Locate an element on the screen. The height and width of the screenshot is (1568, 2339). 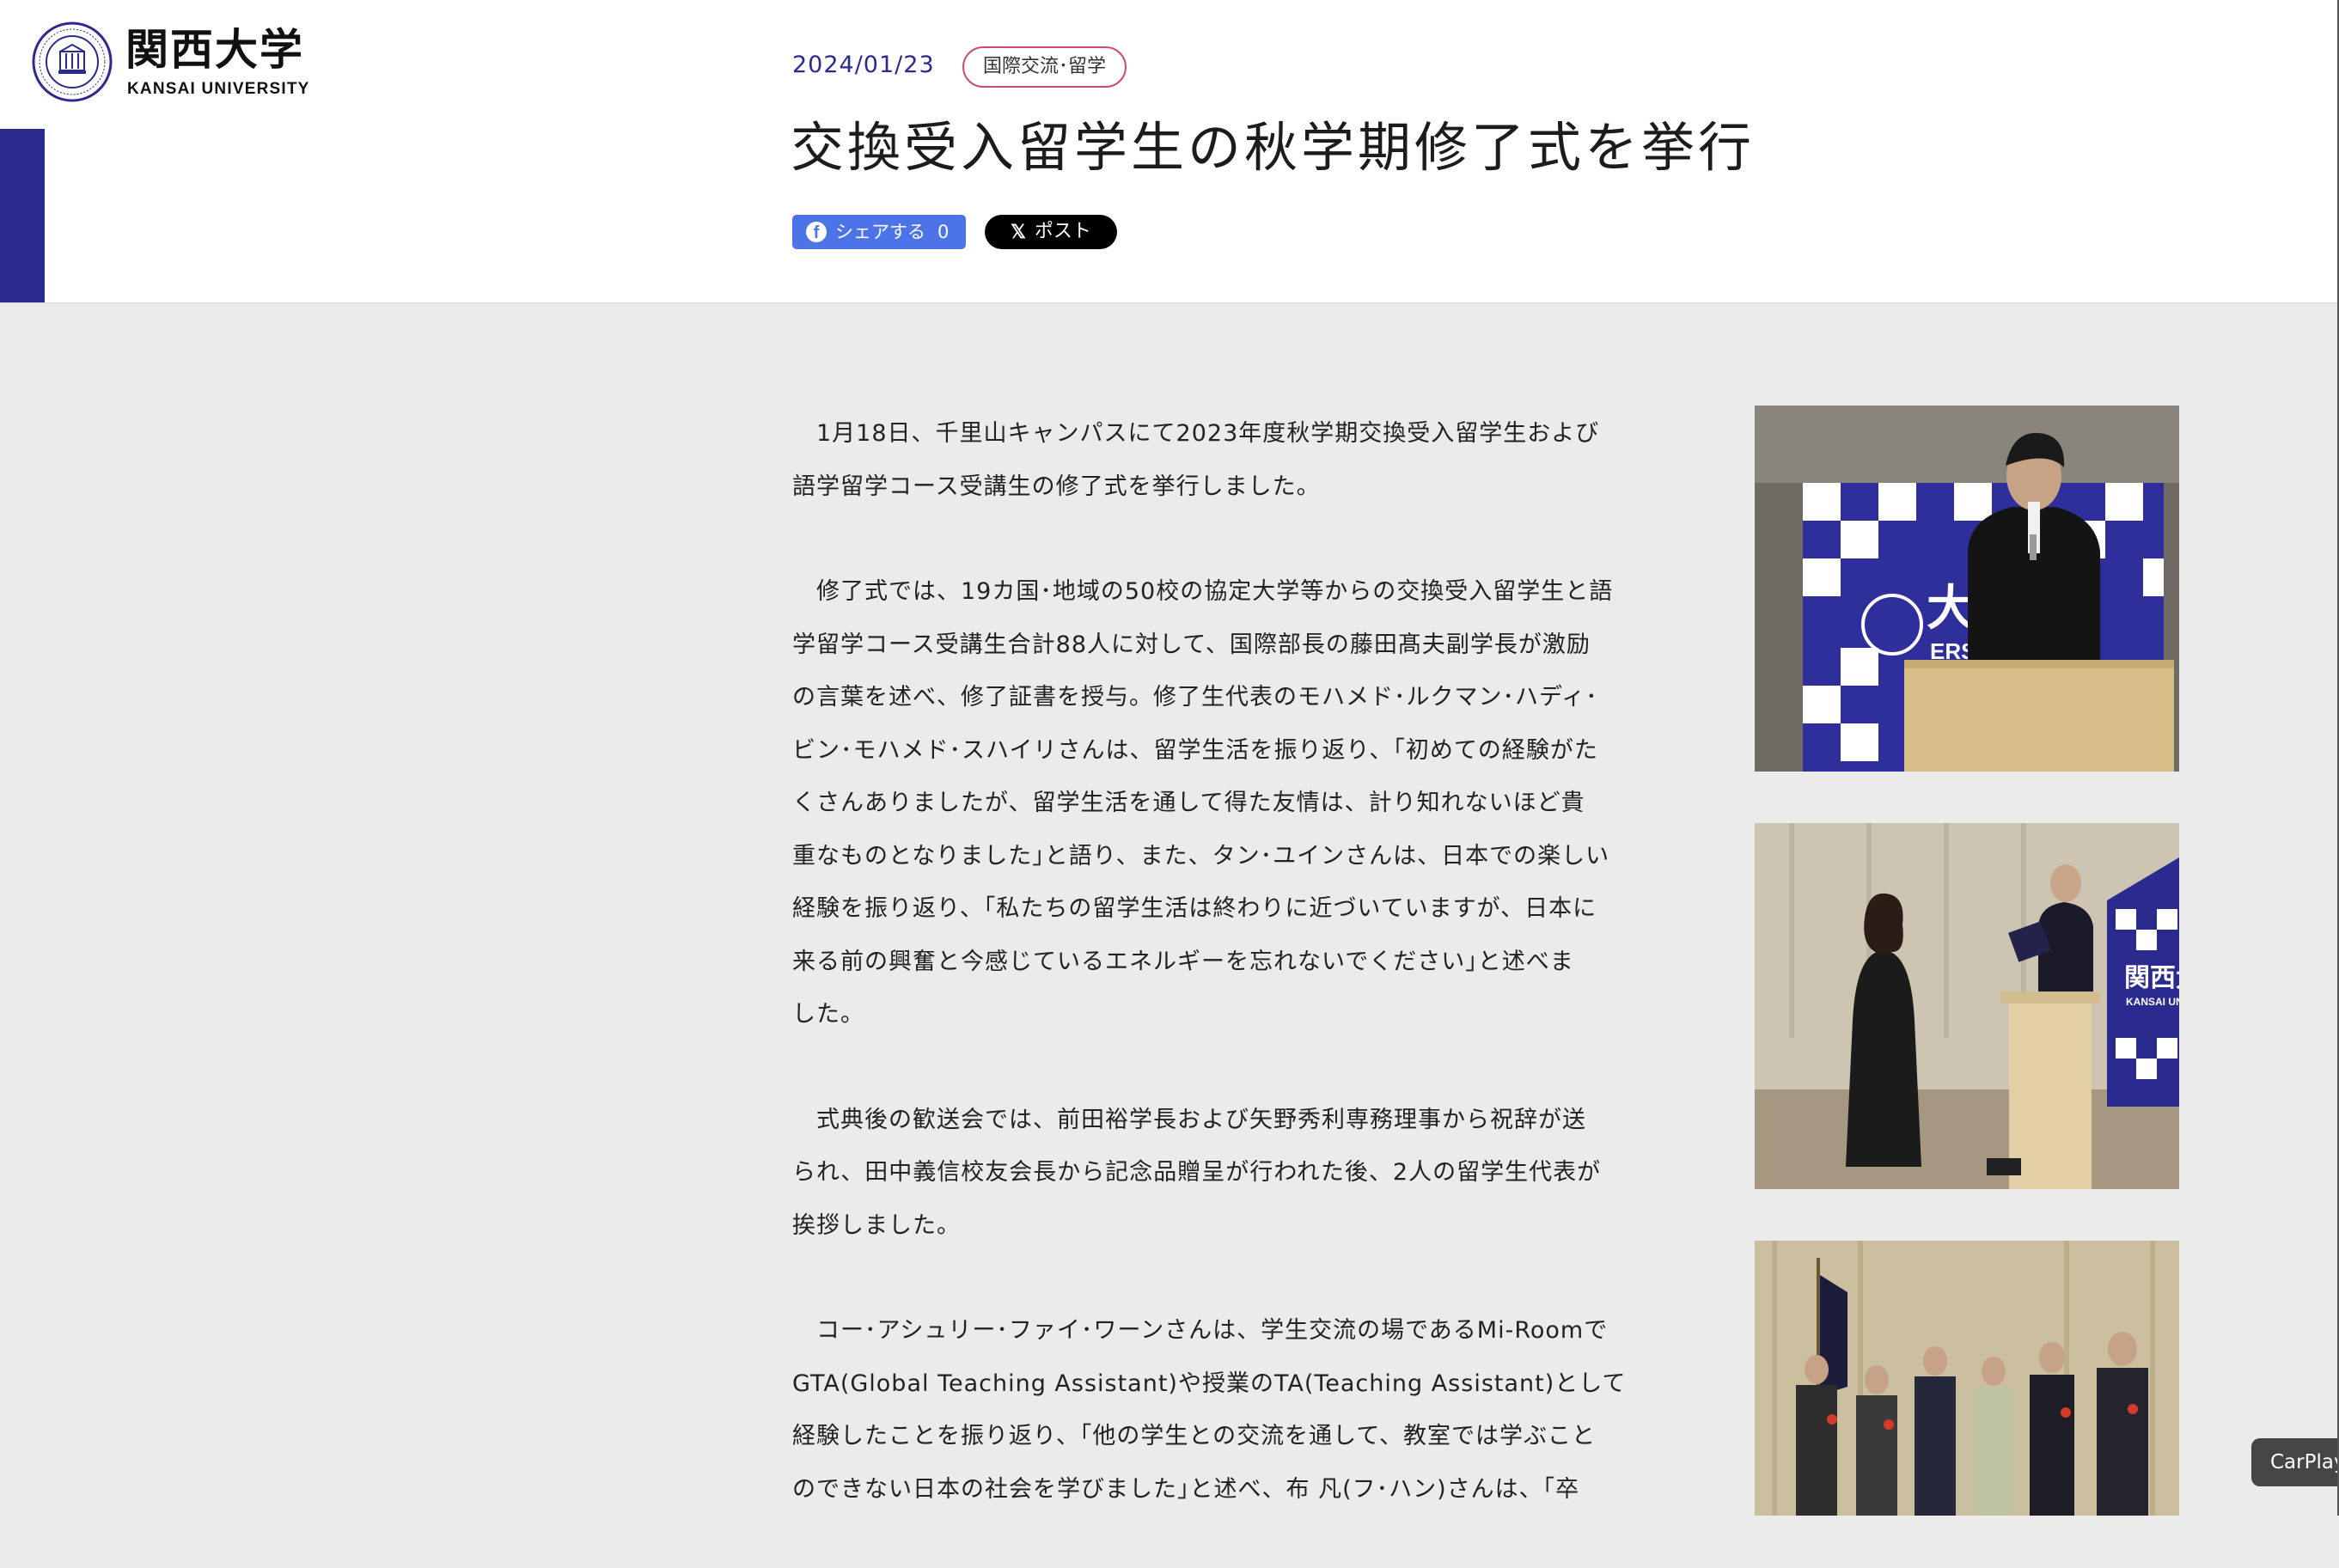
certificate-ceremony-photo: 関西大学 KANSAI UNIVERSITY is located at coordinates (1967, 1006).